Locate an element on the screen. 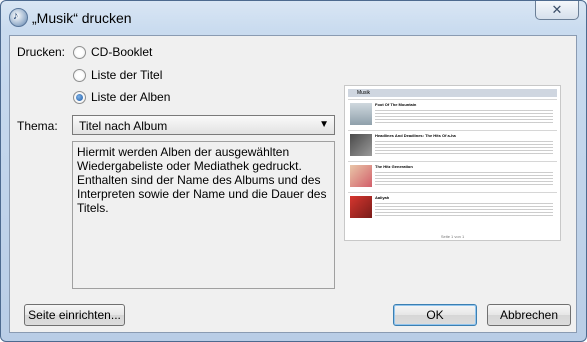 This screenshot has height=342, width=587. option-liste-der-titel: Liste der Titel is located at coordinates (117, 75).